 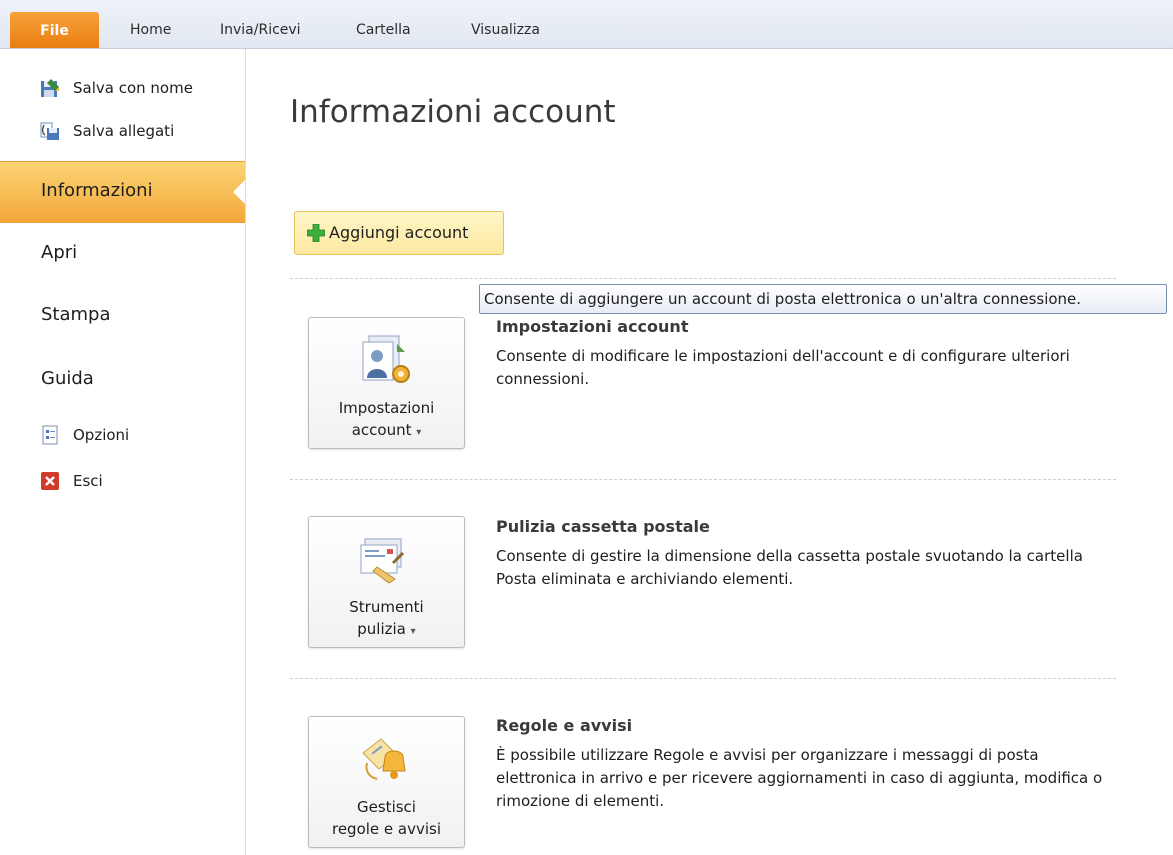 I want to click on account-settings-line2-wrap: account ▾, so click(x=386, y=431).